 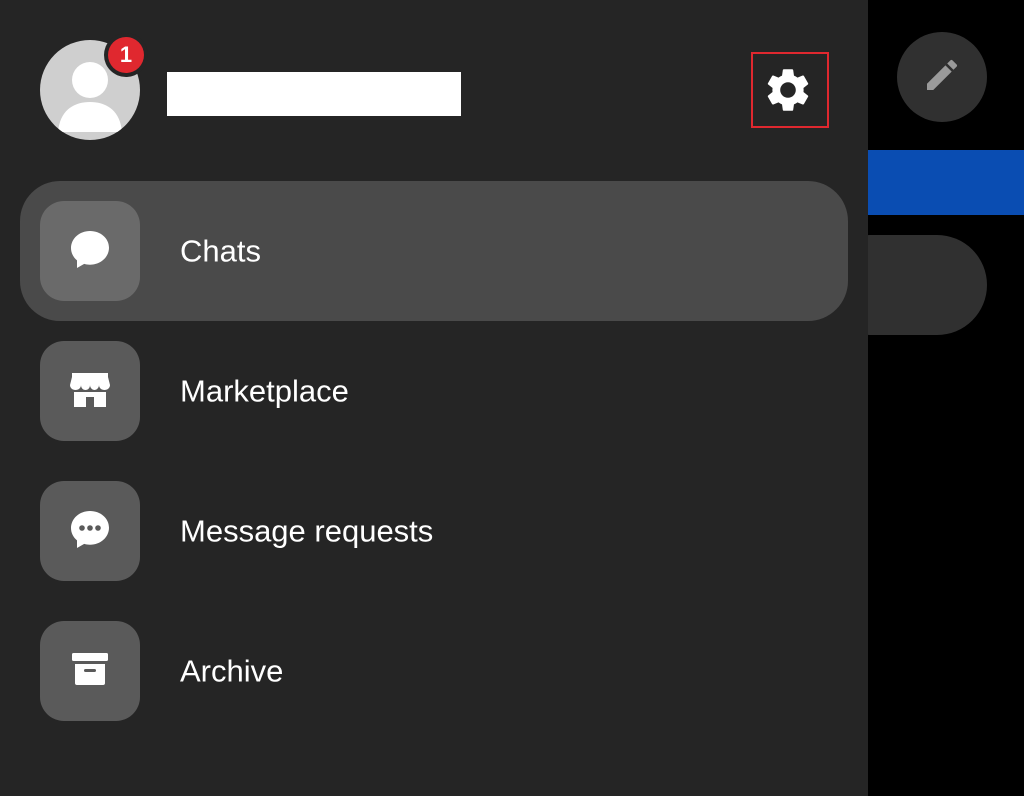 I want to click on settings-button, so click(x=788, y=92).